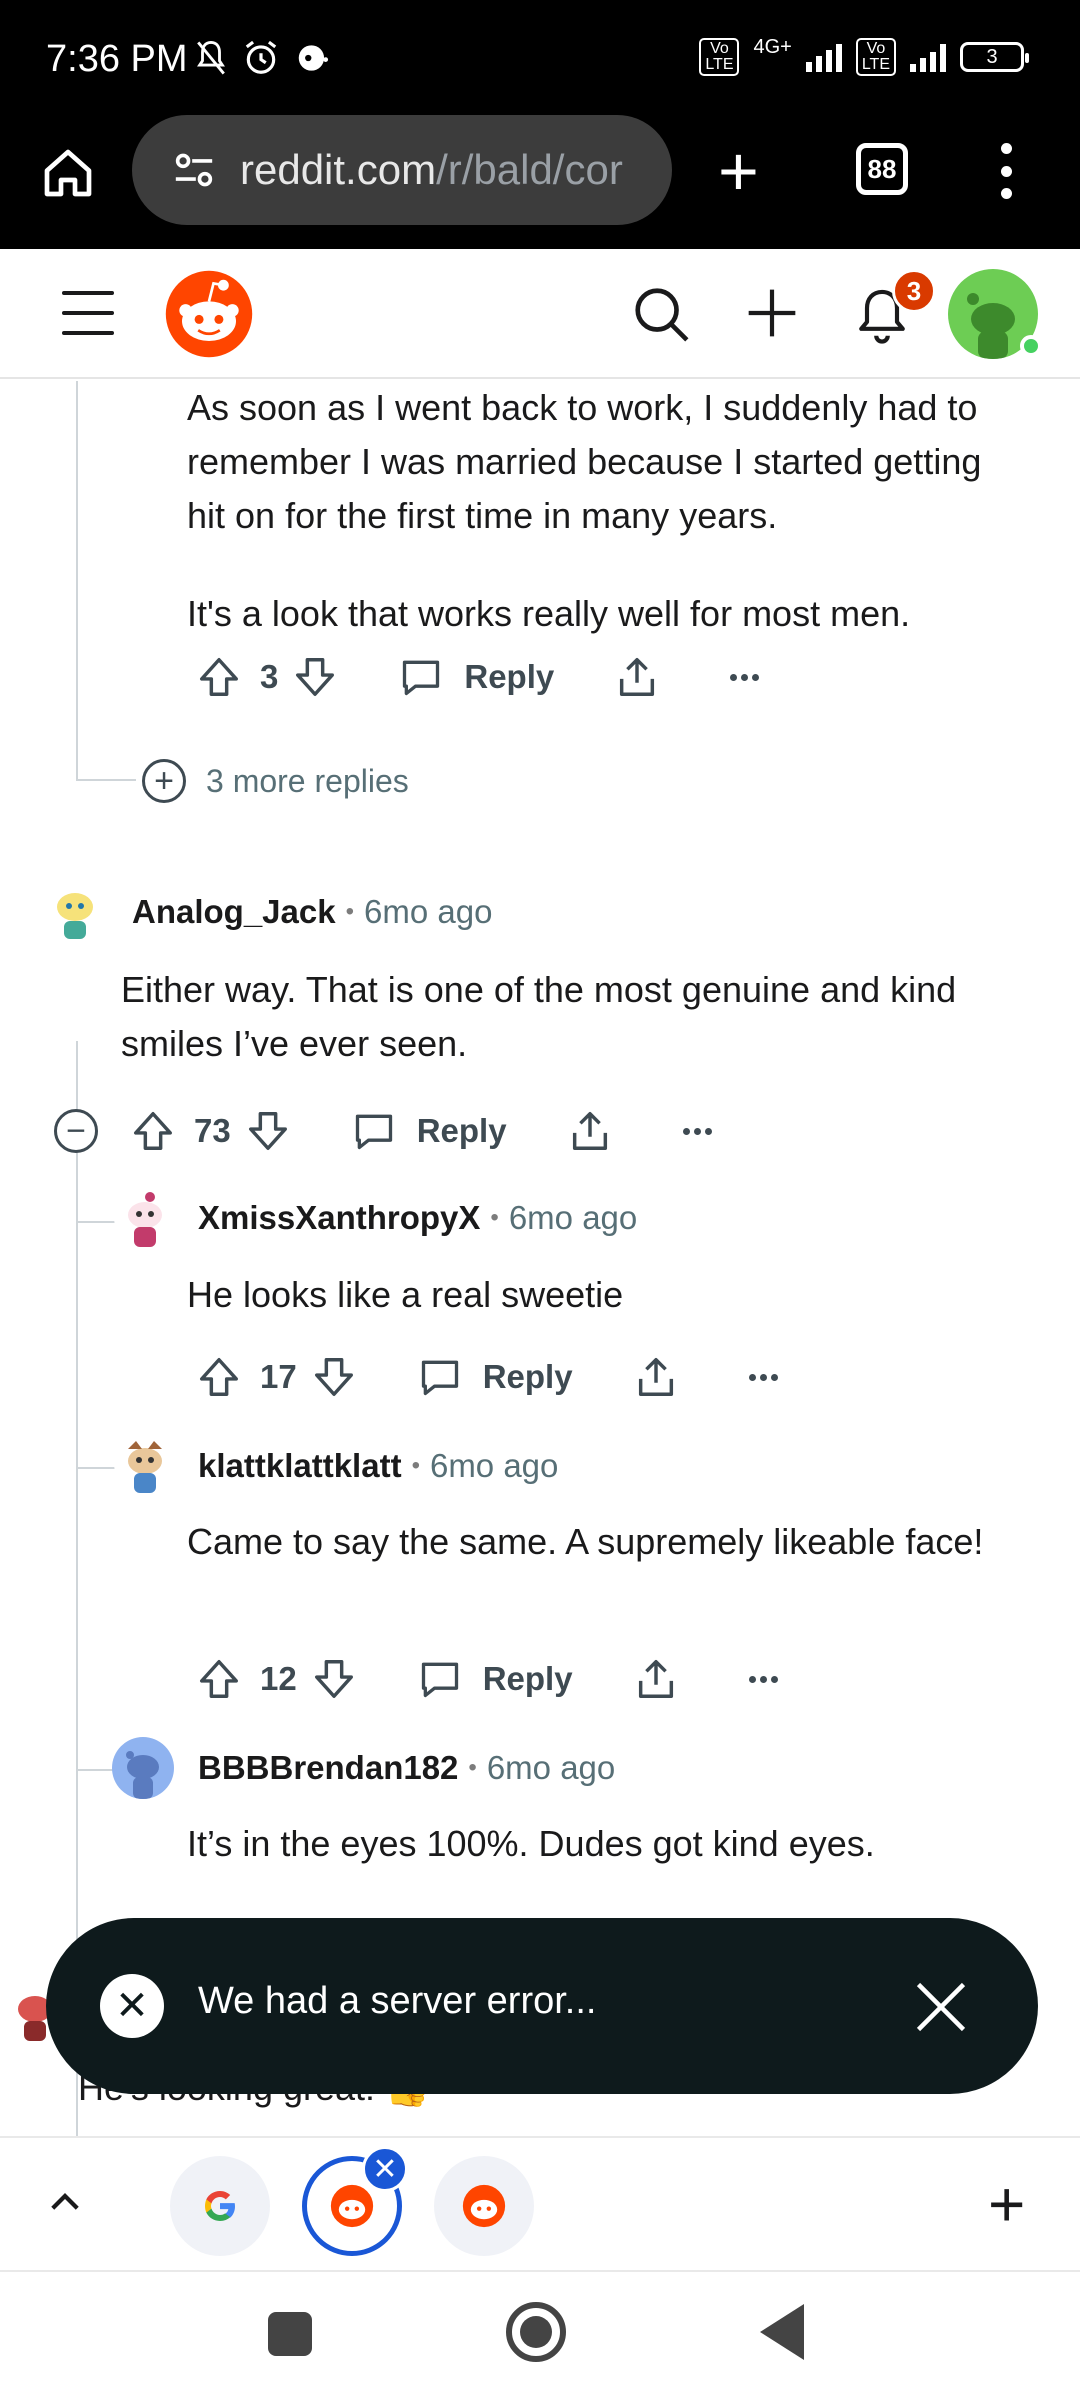 This screenshot has height=2400, width=1080. What do you see at coordinates (772, 46) in the screenshot?
I see `network-type: 4G+` at bounding box center [772, 46].